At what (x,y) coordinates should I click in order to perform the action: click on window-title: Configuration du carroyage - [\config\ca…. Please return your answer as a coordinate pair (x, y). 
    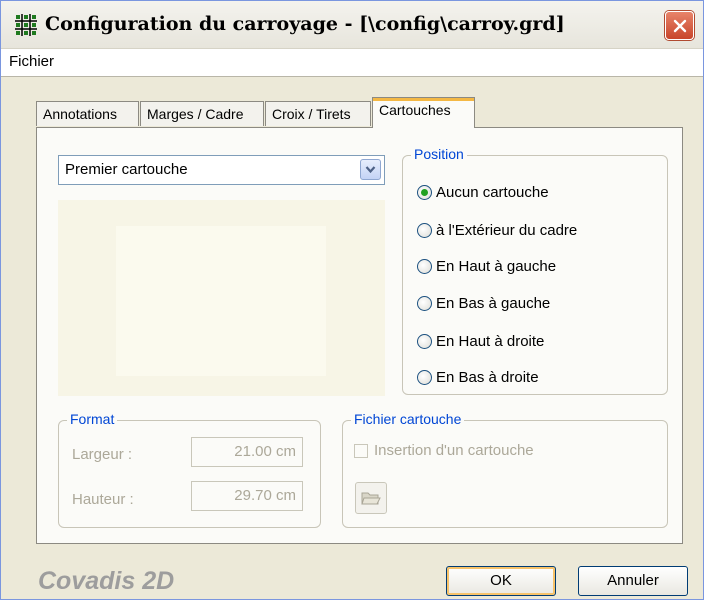
    Looking at the image, I should click on (305, 24).